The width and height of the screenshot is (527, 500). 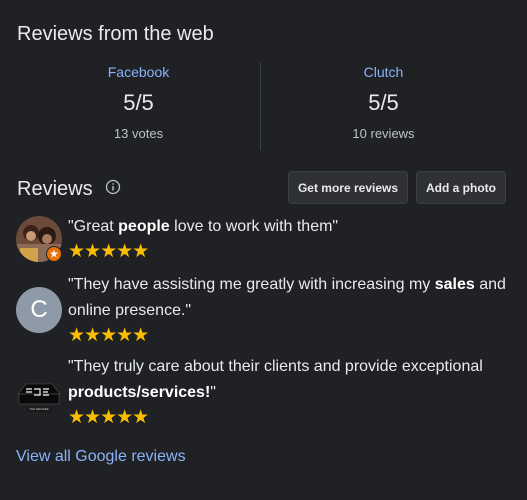 I want to click on web-source-clutch: Clutch 5/5 10 reviews, so click(x=383, y=98).